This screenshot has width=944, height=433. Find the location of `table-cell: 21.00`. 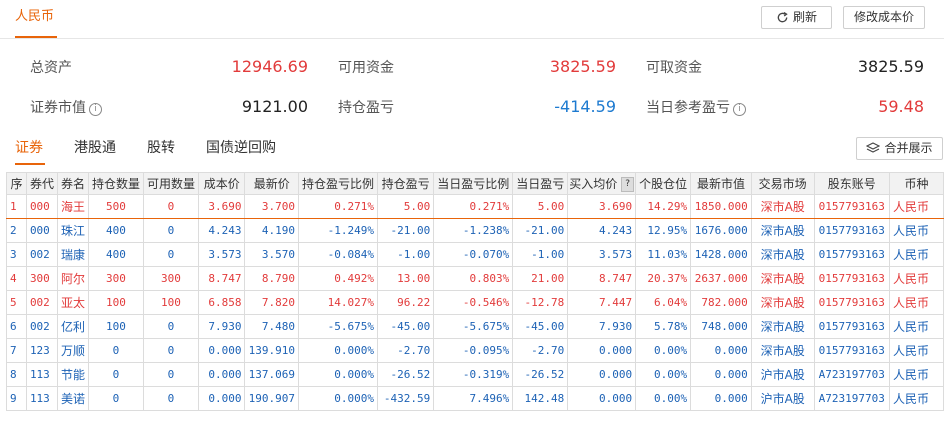

table-cell: 21.00 is located at coordinates (540, 278).